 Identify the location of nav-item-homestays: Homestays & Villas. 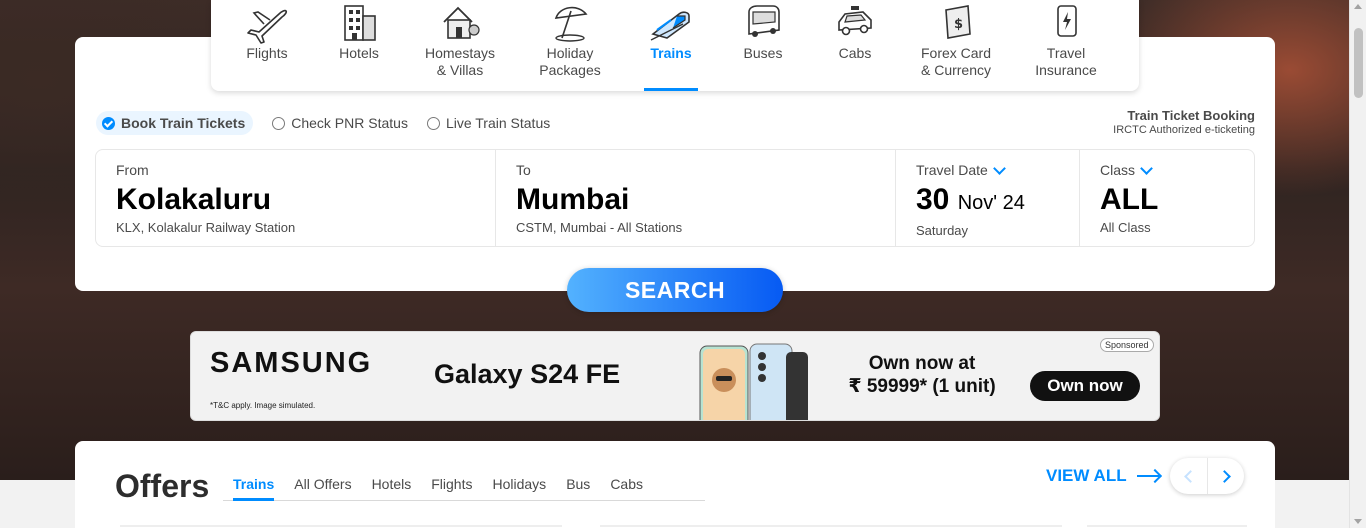
(460, 45).